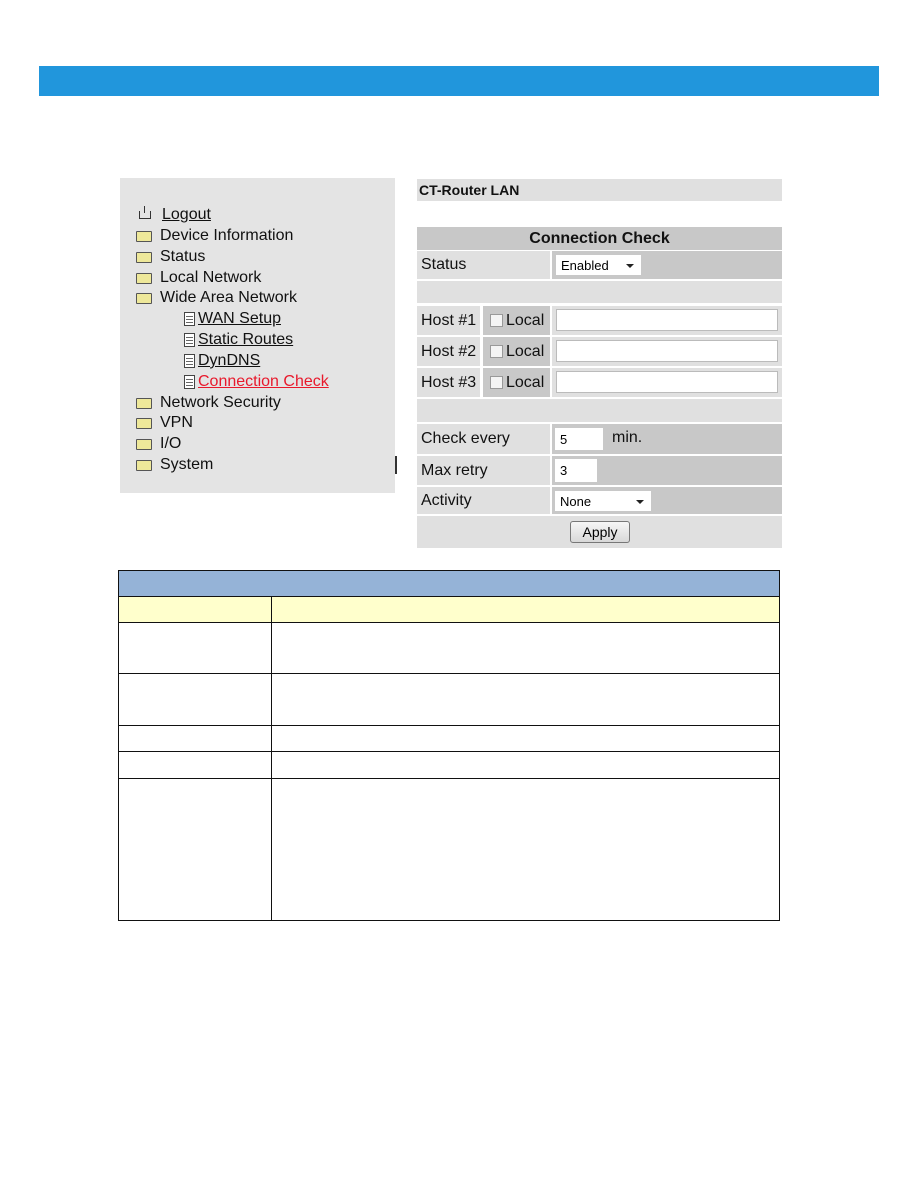 This screenshot has height=1188, width=918. I want to click on device-title: CT-Router LAN, so click(599, 190).